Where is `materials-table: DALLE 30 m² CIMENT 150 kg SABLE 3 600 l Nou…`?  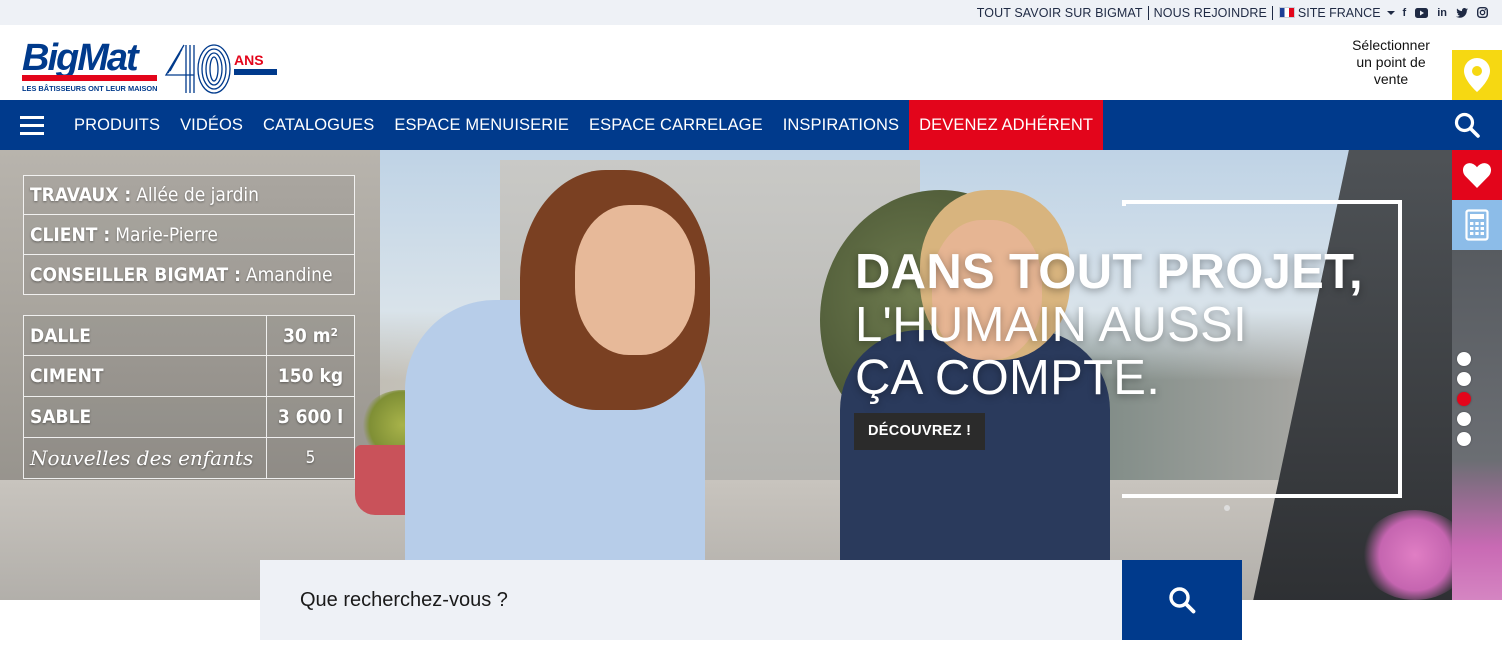
materials-table: DALLE 30 m² CIMENT 150 kg SABLE 3 600 l Nou… is located at coordinates (189, 397).